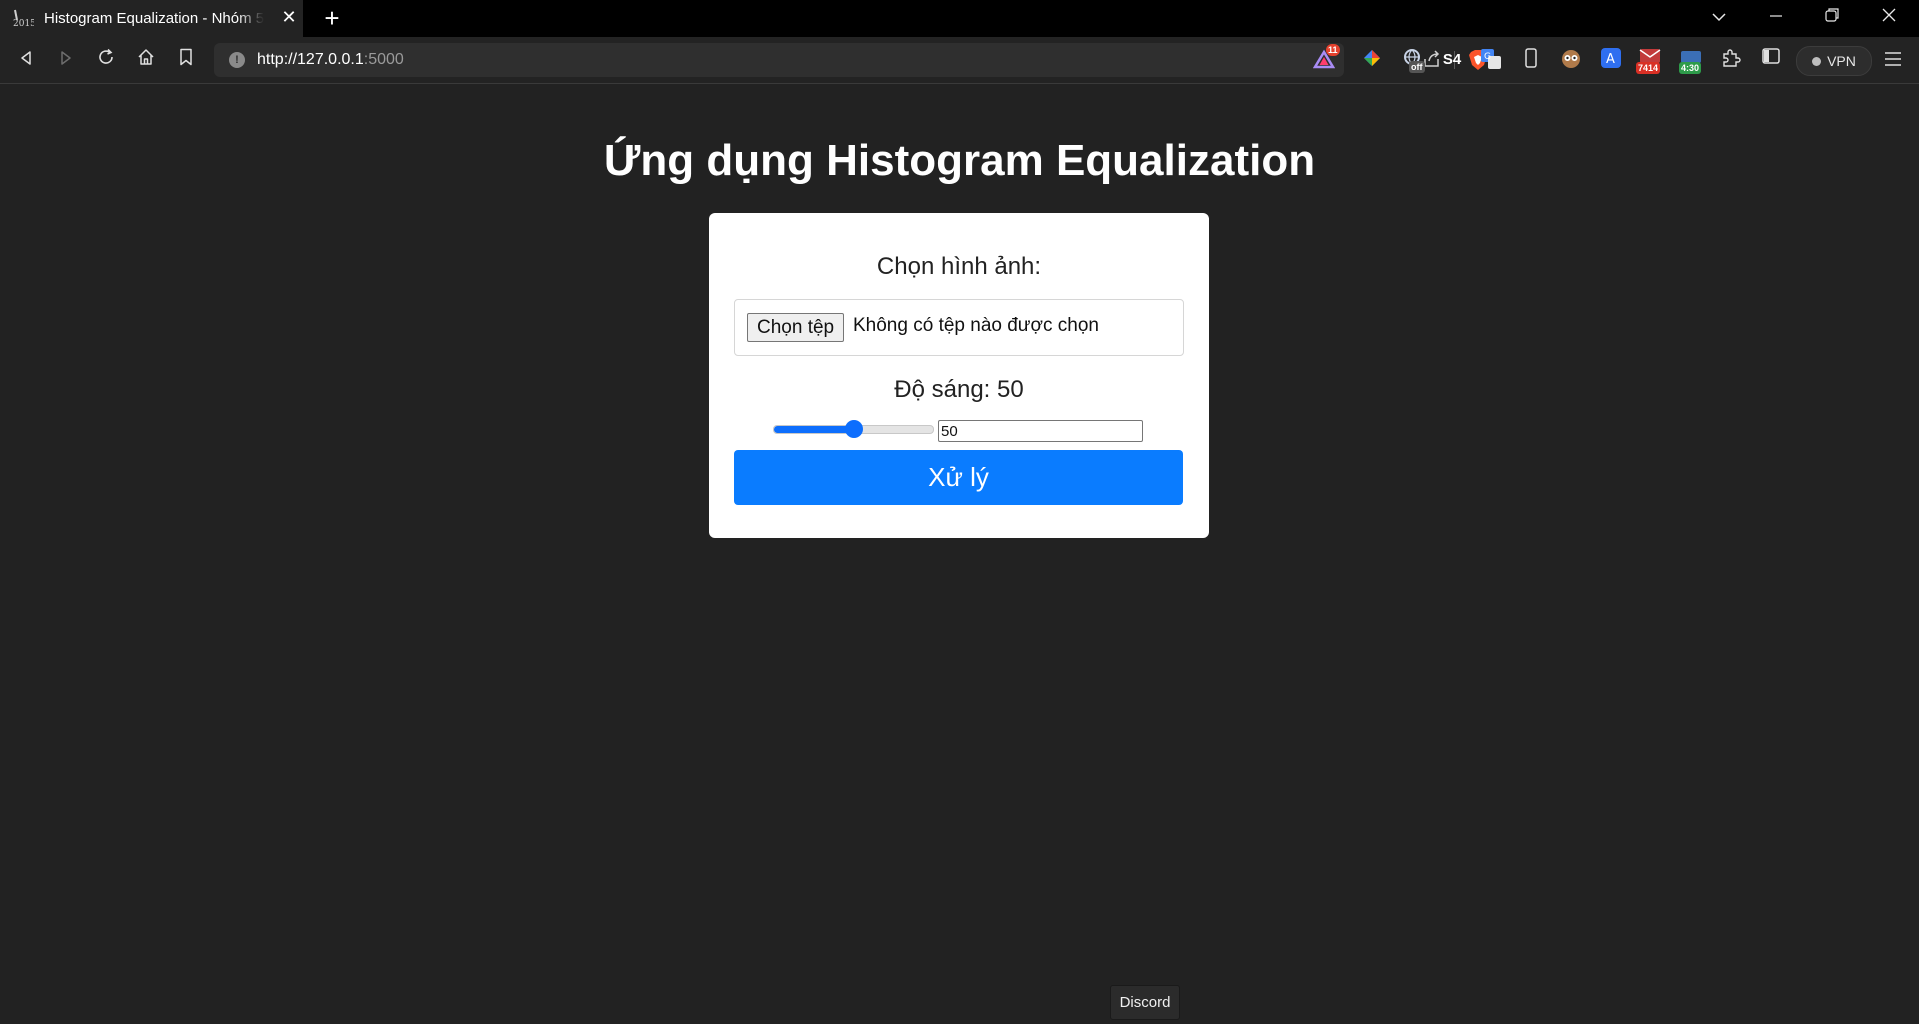  I want to click on file-input-label: Chọn hình ảnh:, so click(959, 266).